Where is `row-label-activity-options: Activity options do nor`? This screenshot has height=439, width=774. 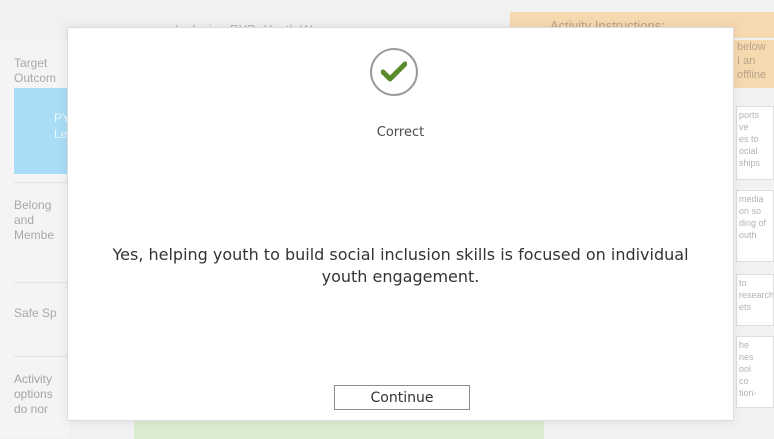 row-label-activity-options: Activity options do nor is located at coordinates (33, 394).